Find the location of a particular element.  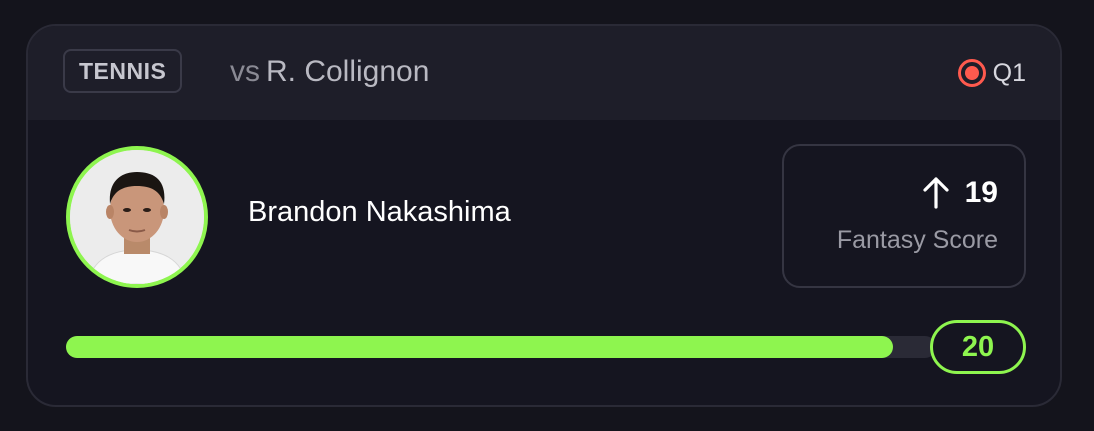

period-label: Q1 is located at coordinates (1009, 72).